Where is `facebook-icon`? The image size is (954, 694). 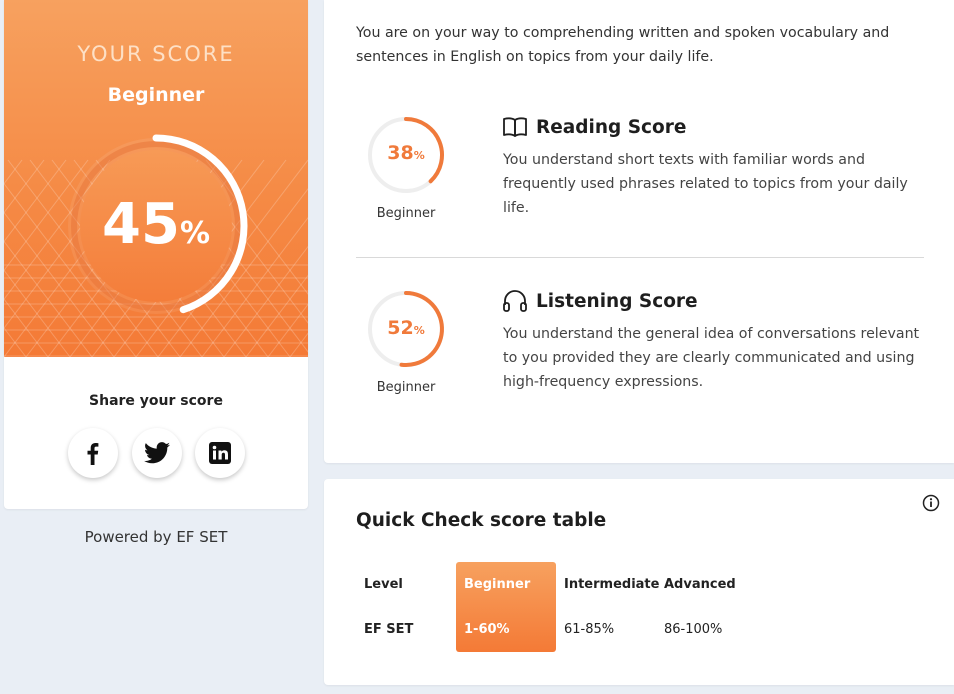
facebook-icon is located at coordinates (93, 454).